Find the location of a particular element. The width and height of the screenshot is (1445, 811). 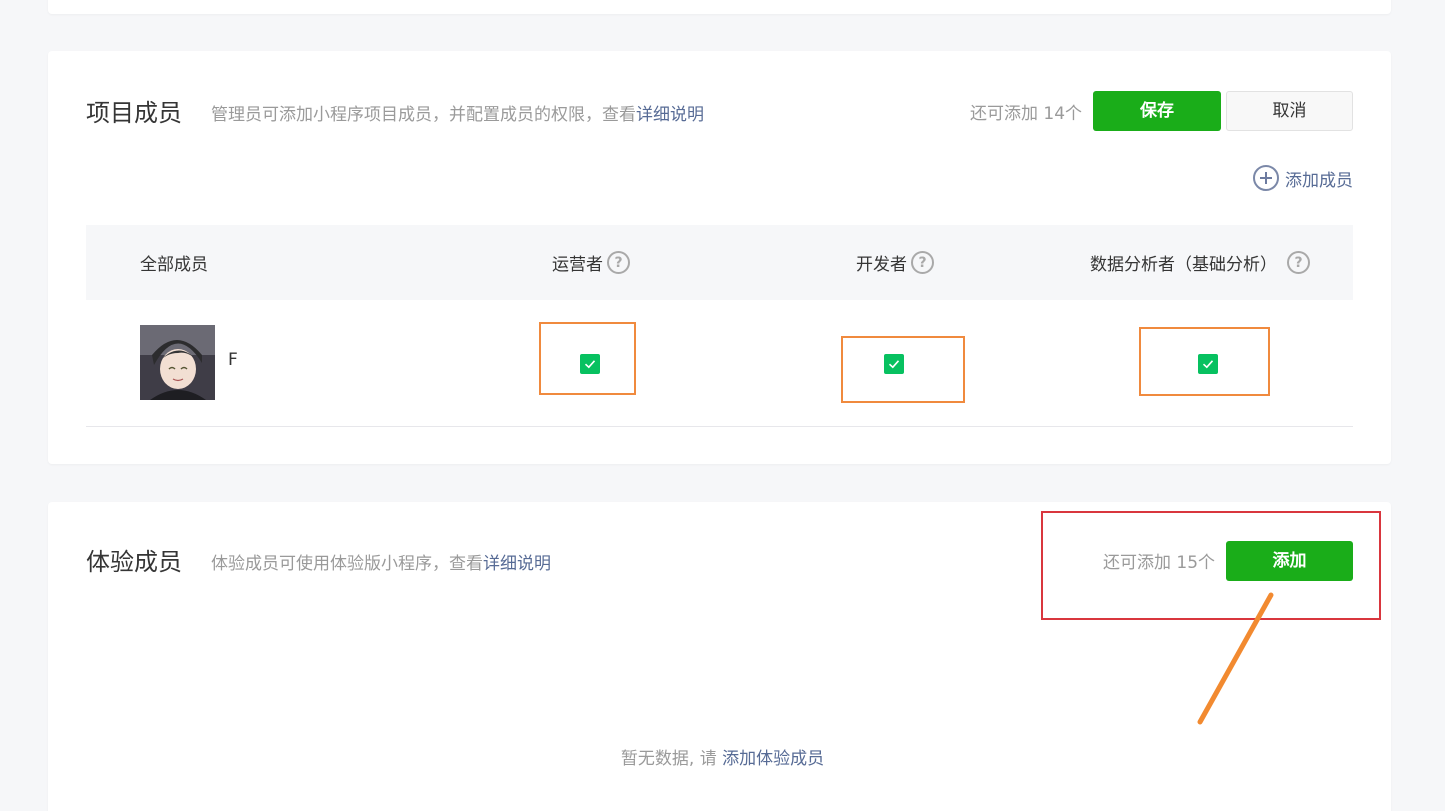

experience-members-title: 体验成员 is located at coordinates (134, 562).